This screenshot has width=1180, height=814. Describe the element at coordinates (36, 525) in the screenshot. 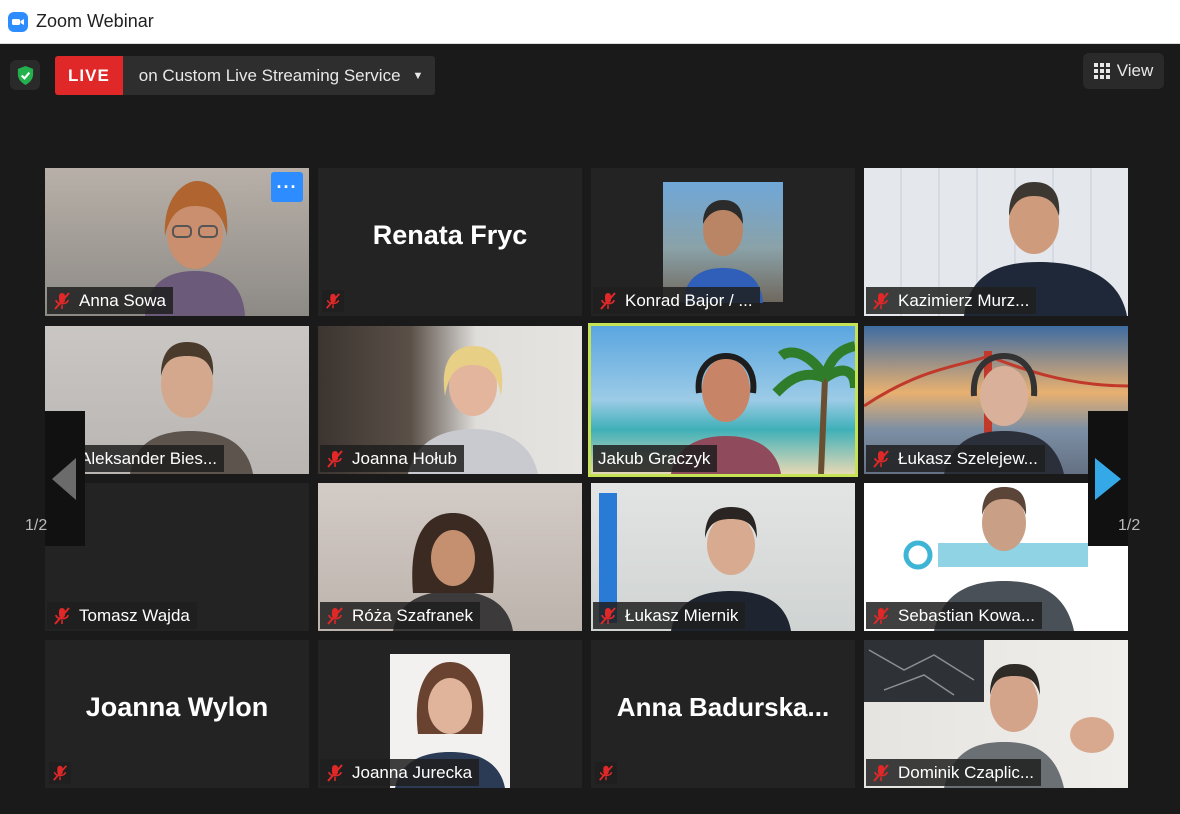

I see `page-indicator-left: 1/2` at that location.